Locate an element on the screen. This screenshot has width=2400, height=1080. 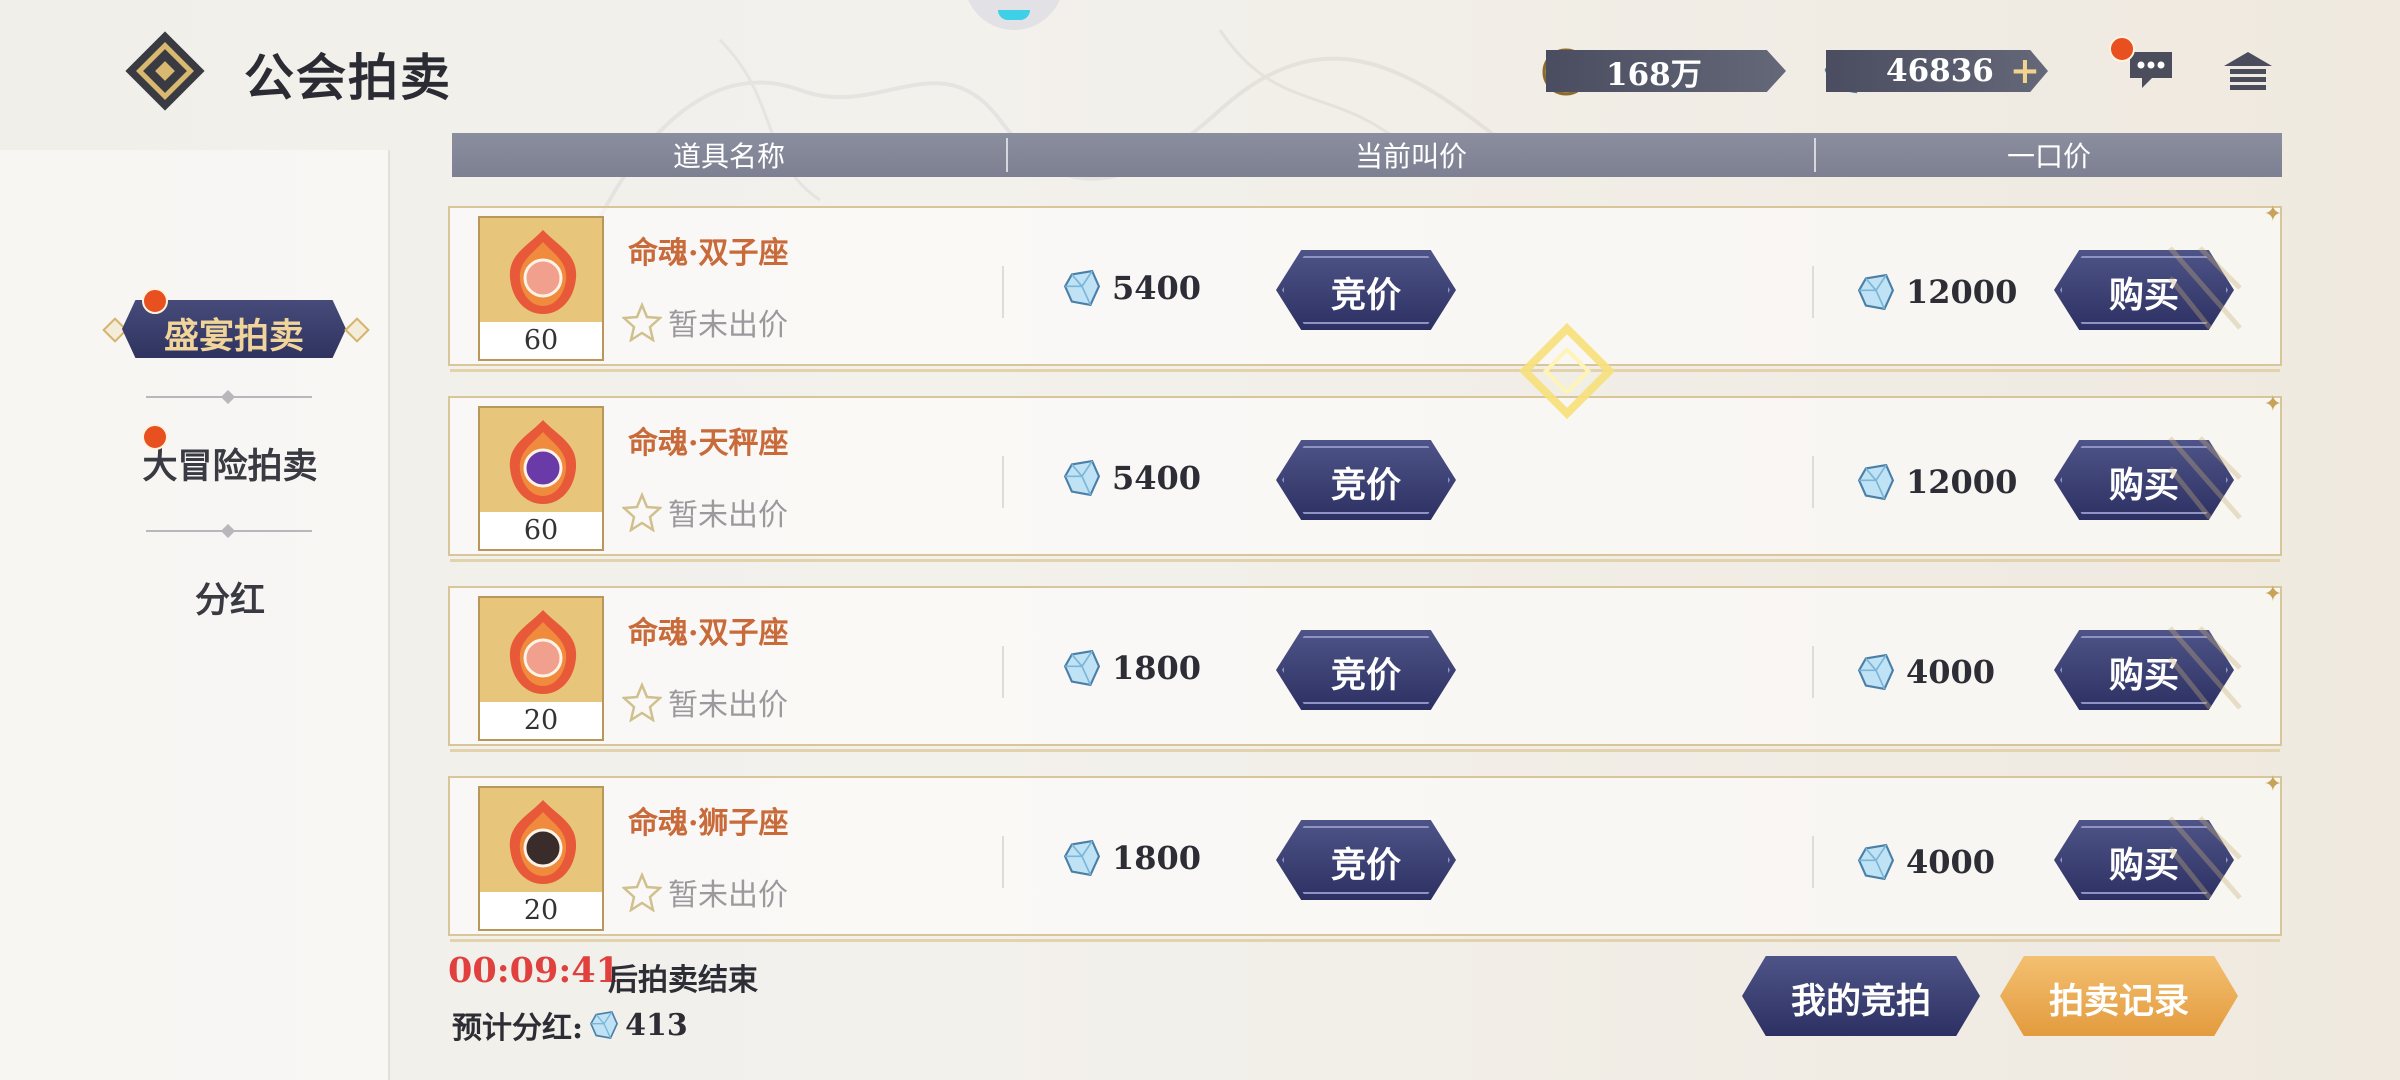
auction-row: 60 命魂·双子座 暂未出价 5400 竞价 12000 购买 ✦ is located at coordinates (1365, 287).